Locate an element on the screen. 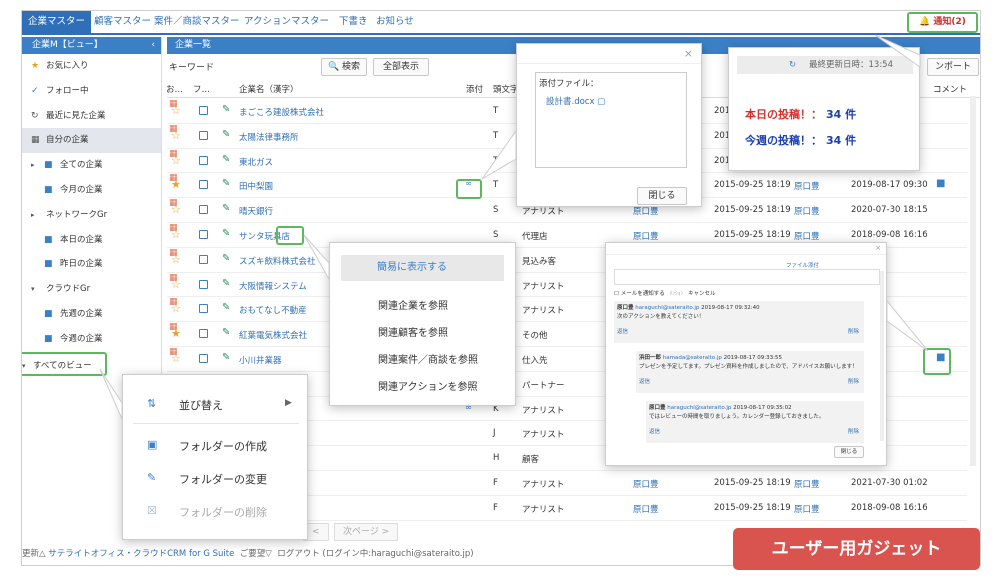 The width and height of the screenshot is (1000, 581). user-gadget-badge: ユーザー用ガジェット is located at coordinates (856, 549).